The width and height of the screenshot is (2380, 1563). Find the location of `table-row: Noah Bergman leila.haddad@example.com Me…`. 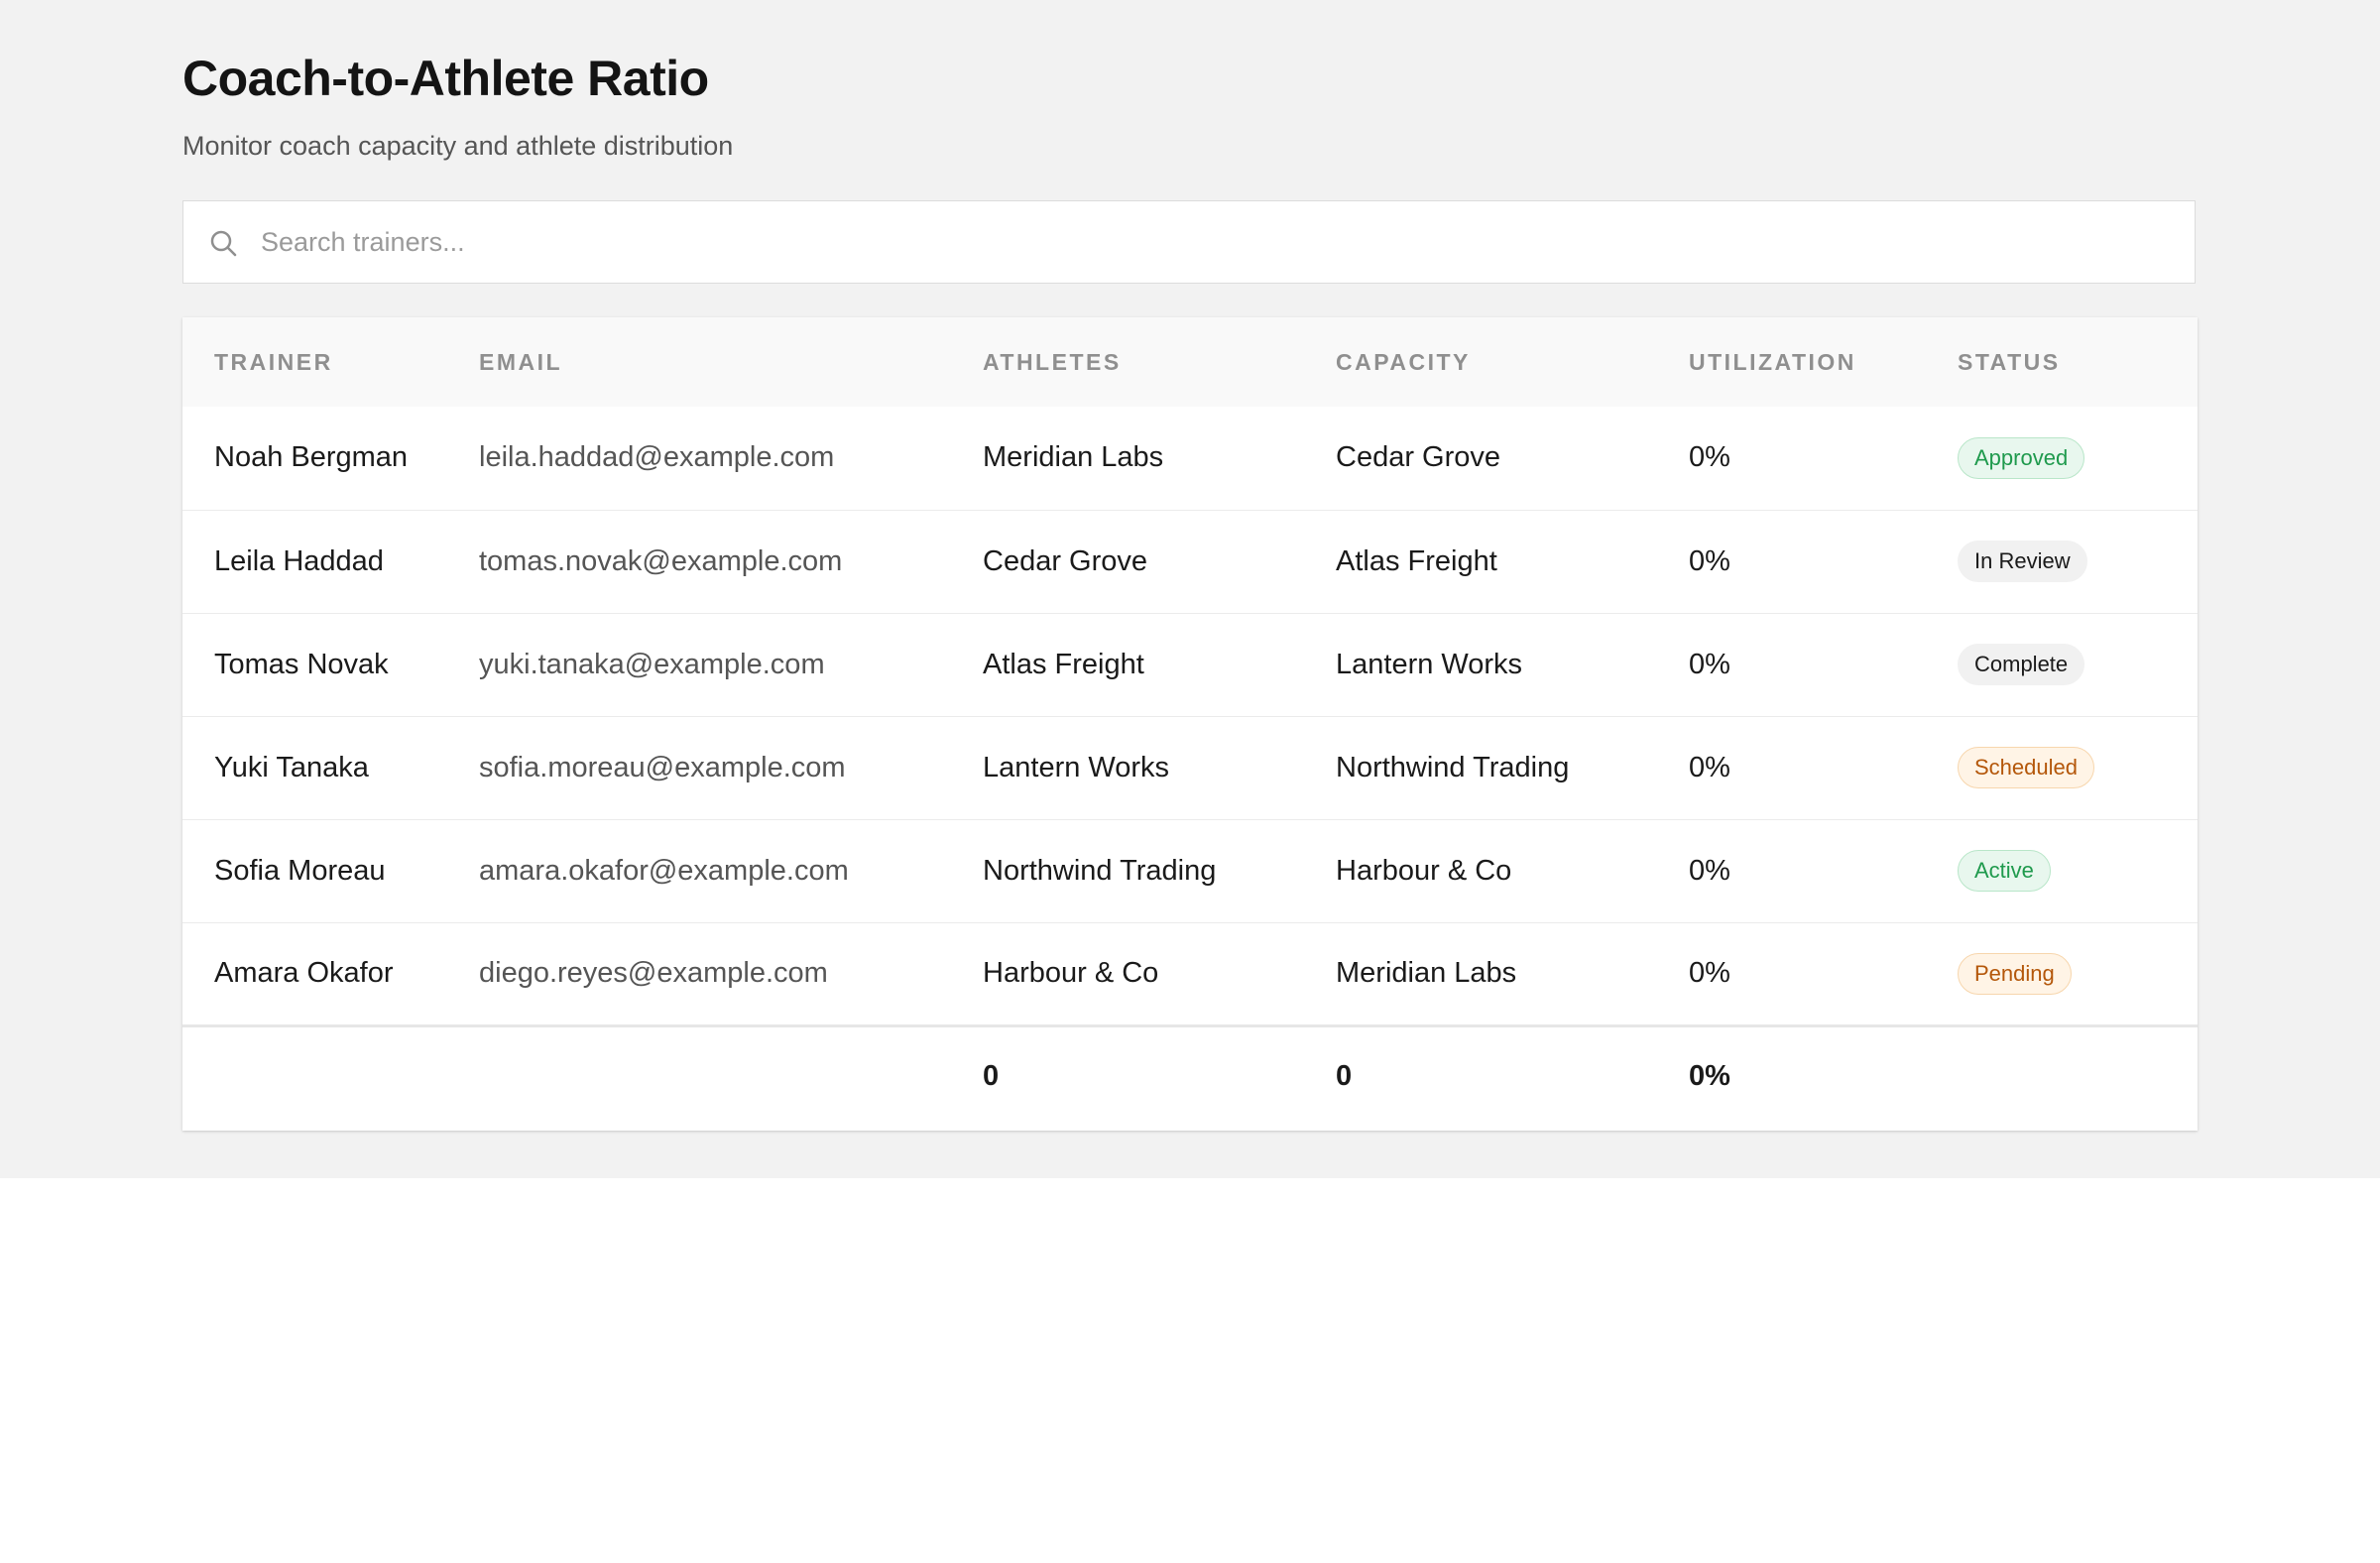

table-row: Noah Bergman leila.haddad@example.com Me… is located at coordinates (1190, 458).